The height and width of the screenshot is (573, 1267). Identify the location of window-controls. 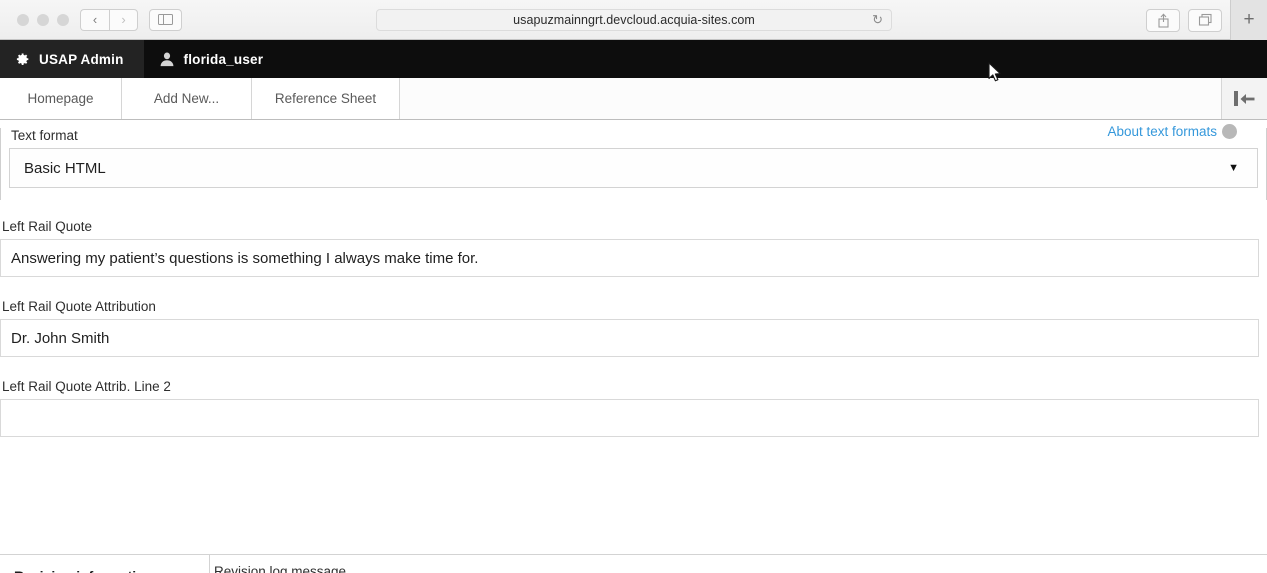
(44, 19).